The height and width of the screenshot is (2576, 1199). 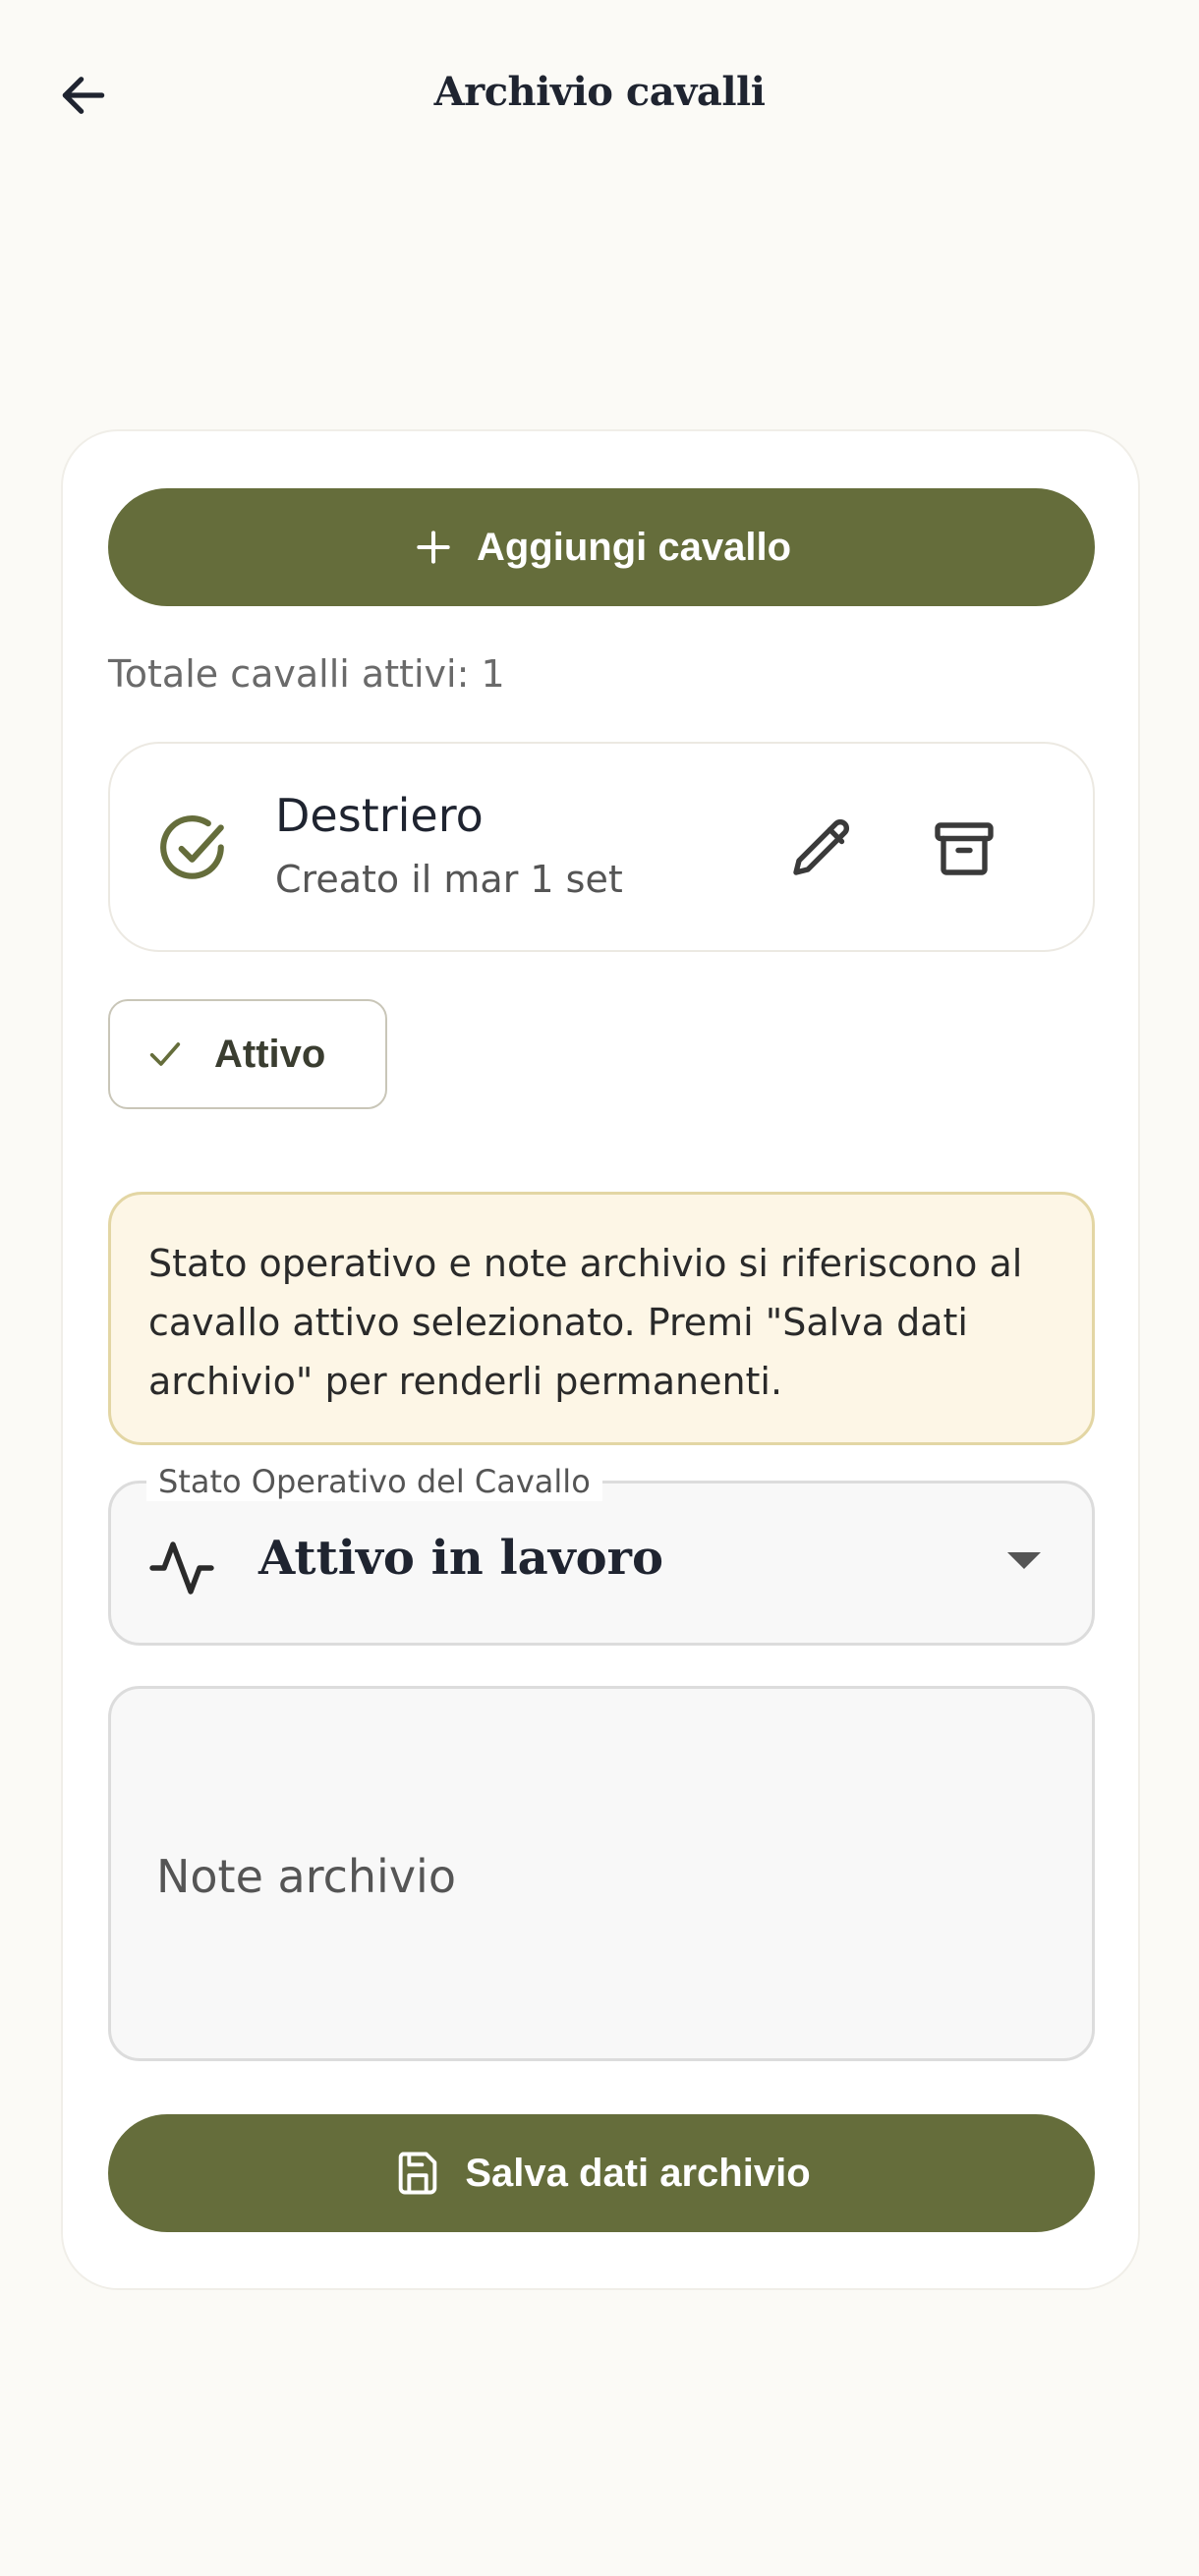 What do you see at coordinates (374, 1481) in the screenshot?
I see `operational-status-label: Stato Operativo del Cavallo` at bounding box center [374, 1481].